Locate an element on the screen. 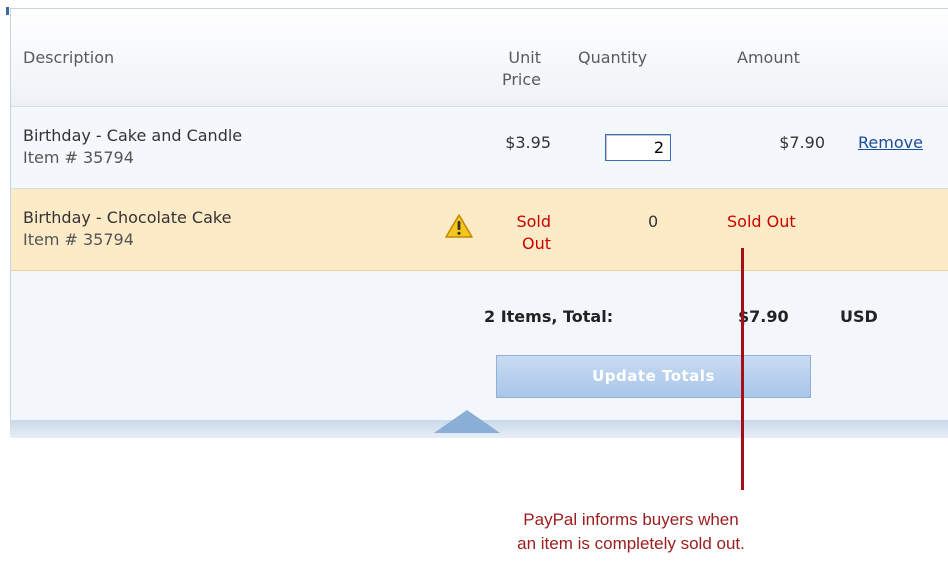 Image resolution: width=948 pixels, height=571 pixels. header-quantity: Quantity is located at coordinates (613, 57).